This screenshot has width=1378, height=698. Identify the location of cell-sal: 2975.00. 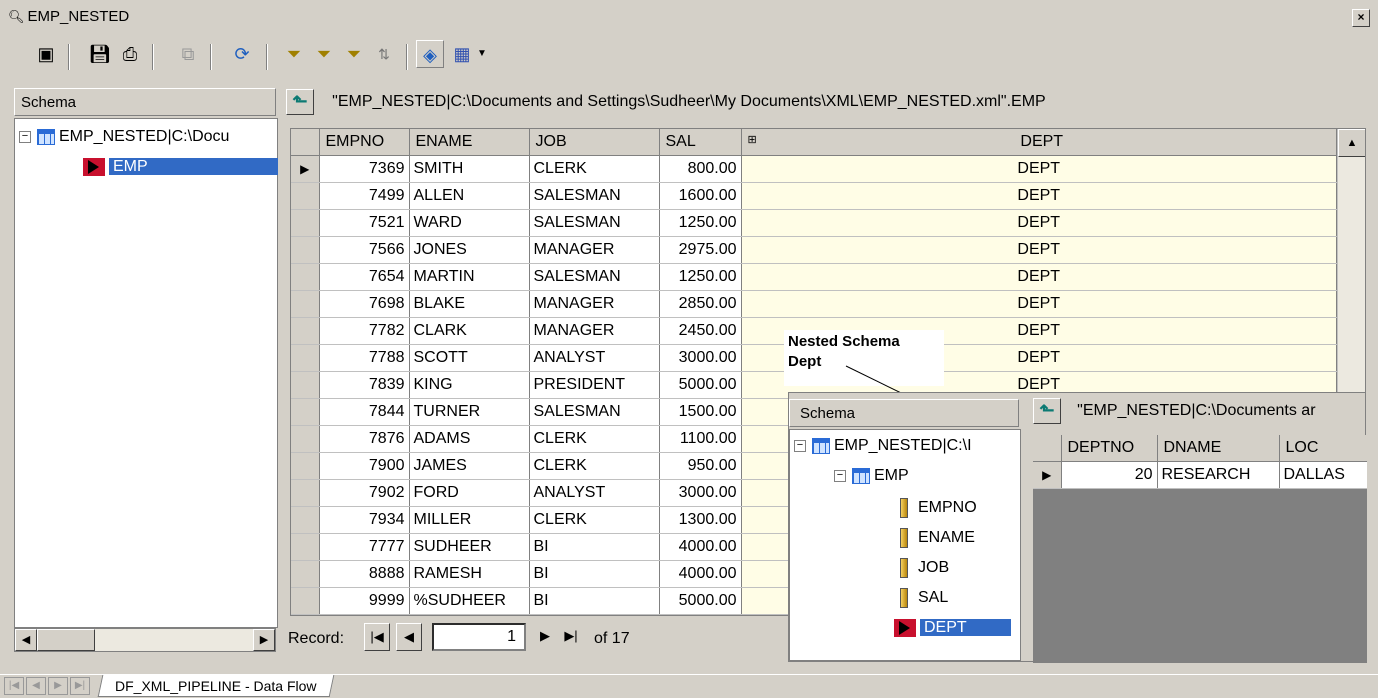
(700, 250).